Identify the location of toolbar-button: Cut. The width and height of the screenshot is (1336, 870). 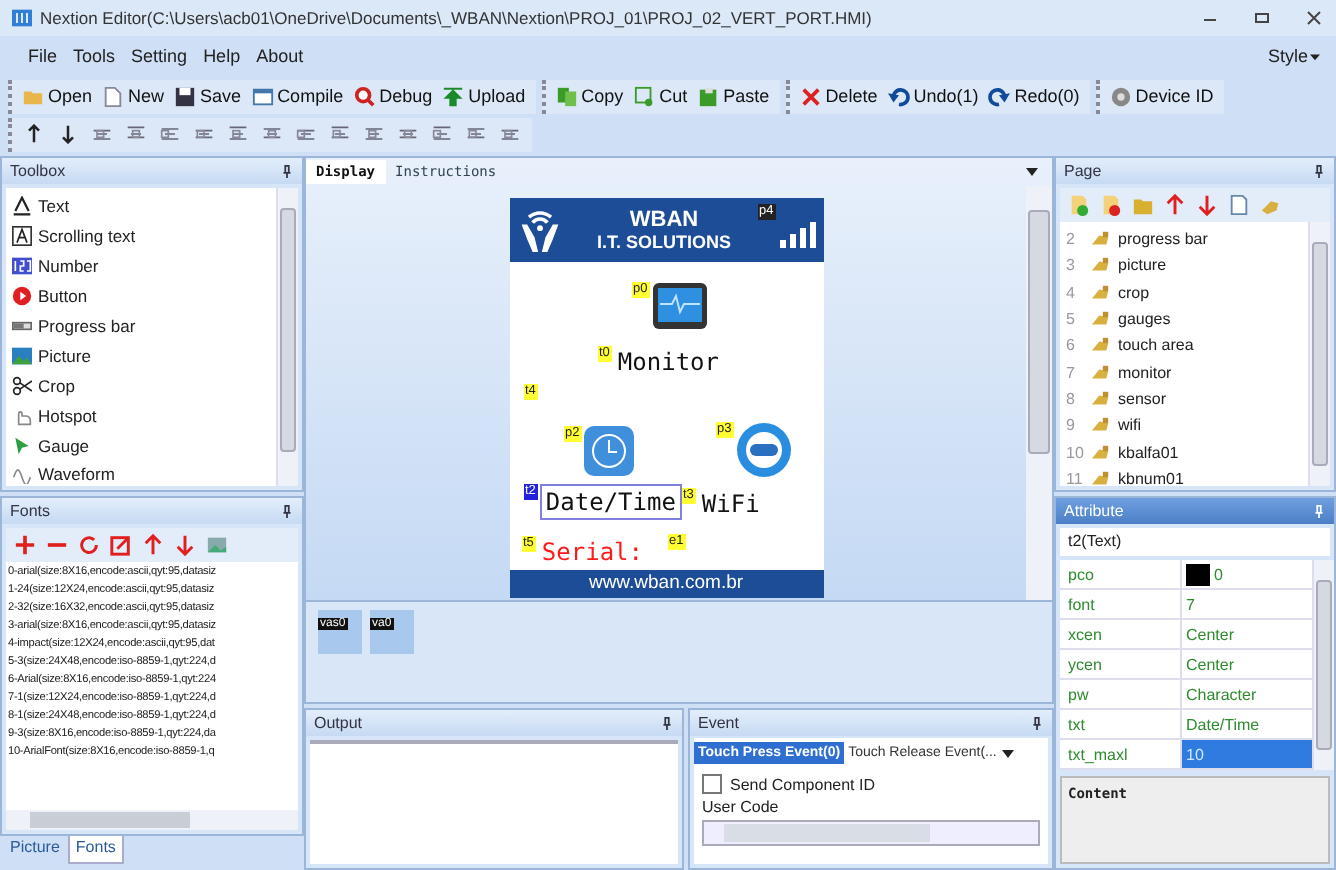
(660, 96).